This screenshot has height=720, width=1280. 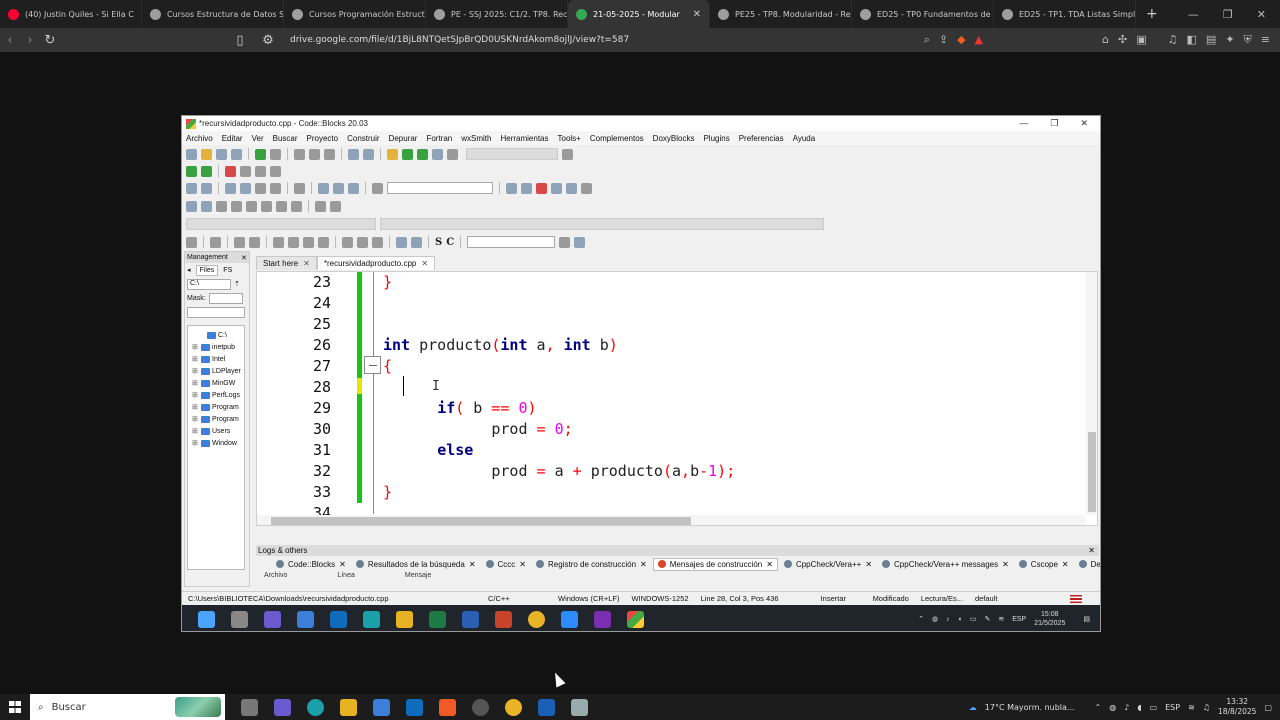 I want to click on browser-tab: 21-05-2025 - Modular ✕, so click(x=639, y=14).